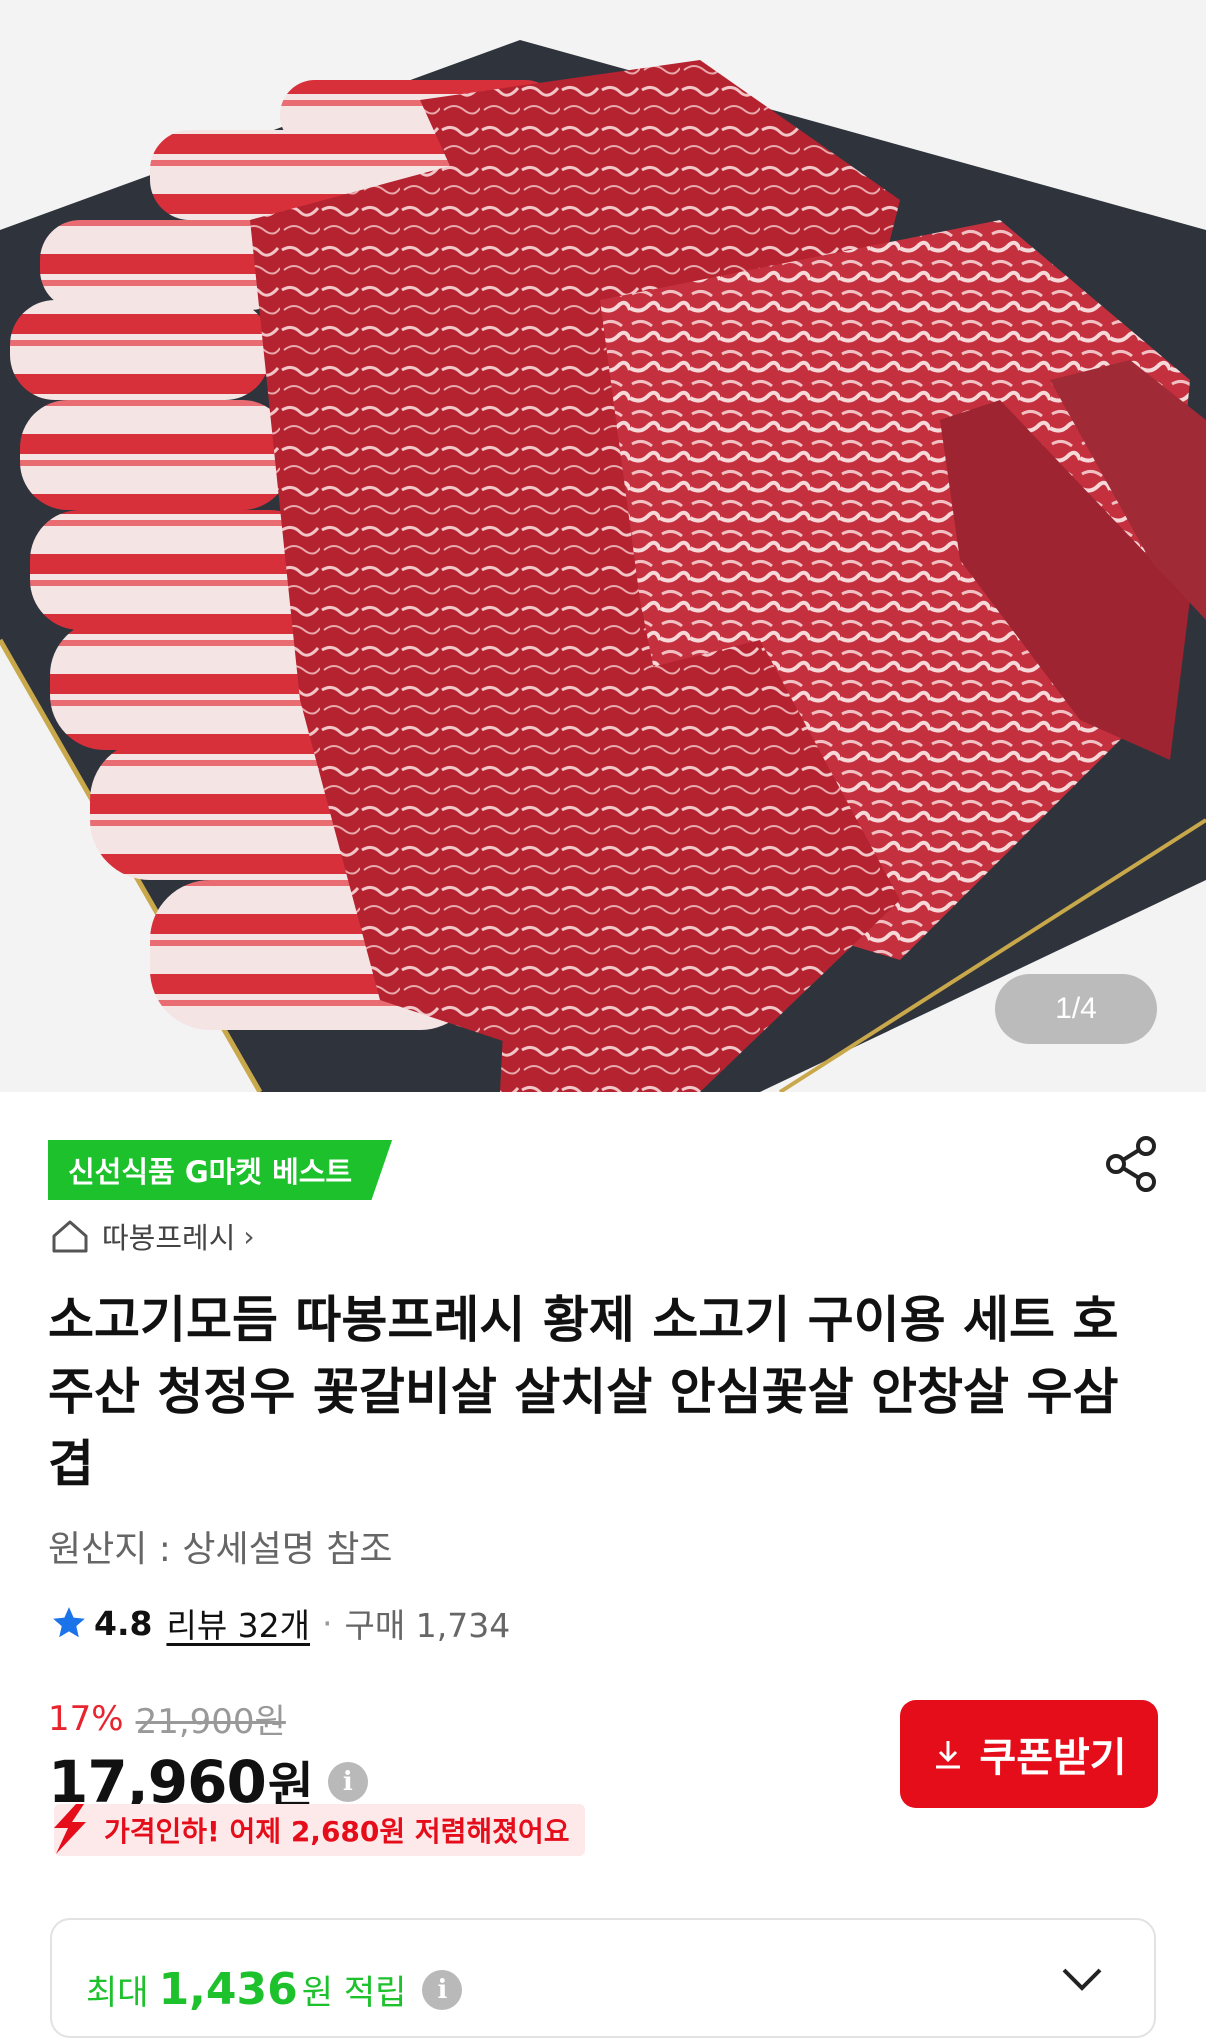 This screenshot has width=1206, height=2038. I want to click on page-current: 1, so click(1063, 1008).